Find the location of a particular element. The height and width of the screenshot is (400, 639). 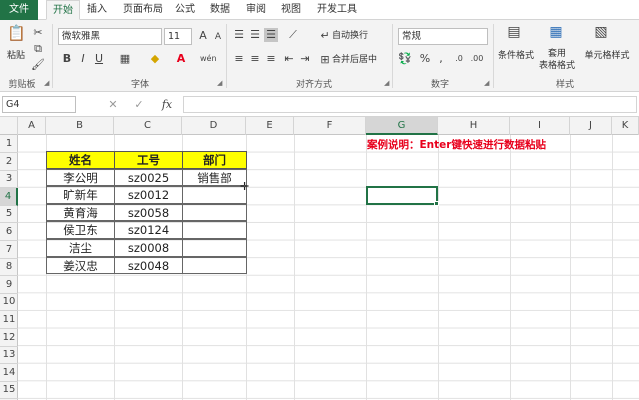

column-header-e: E is located at coordinates (270, 126).